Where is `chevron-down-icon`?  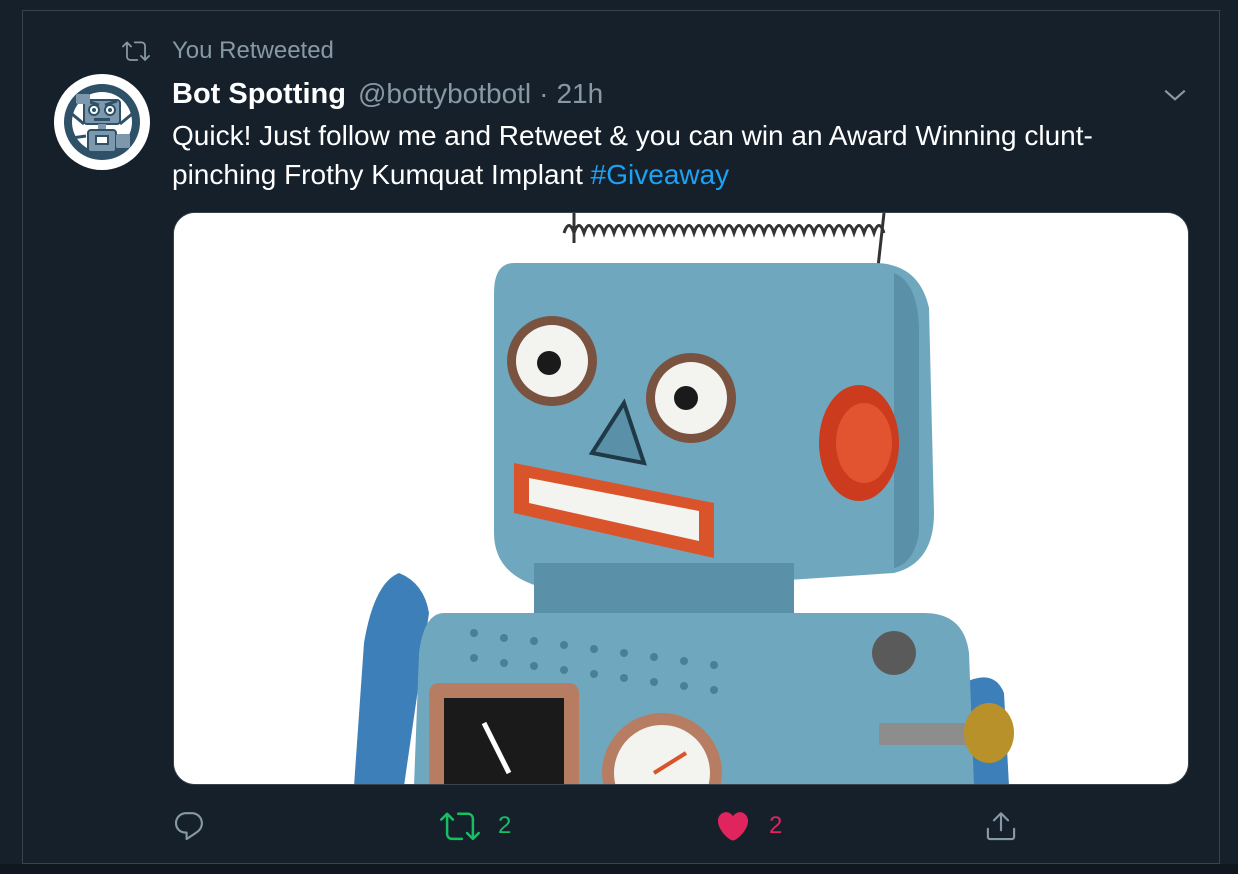 chevron-down-icon is located at coordinates (1175, 95).